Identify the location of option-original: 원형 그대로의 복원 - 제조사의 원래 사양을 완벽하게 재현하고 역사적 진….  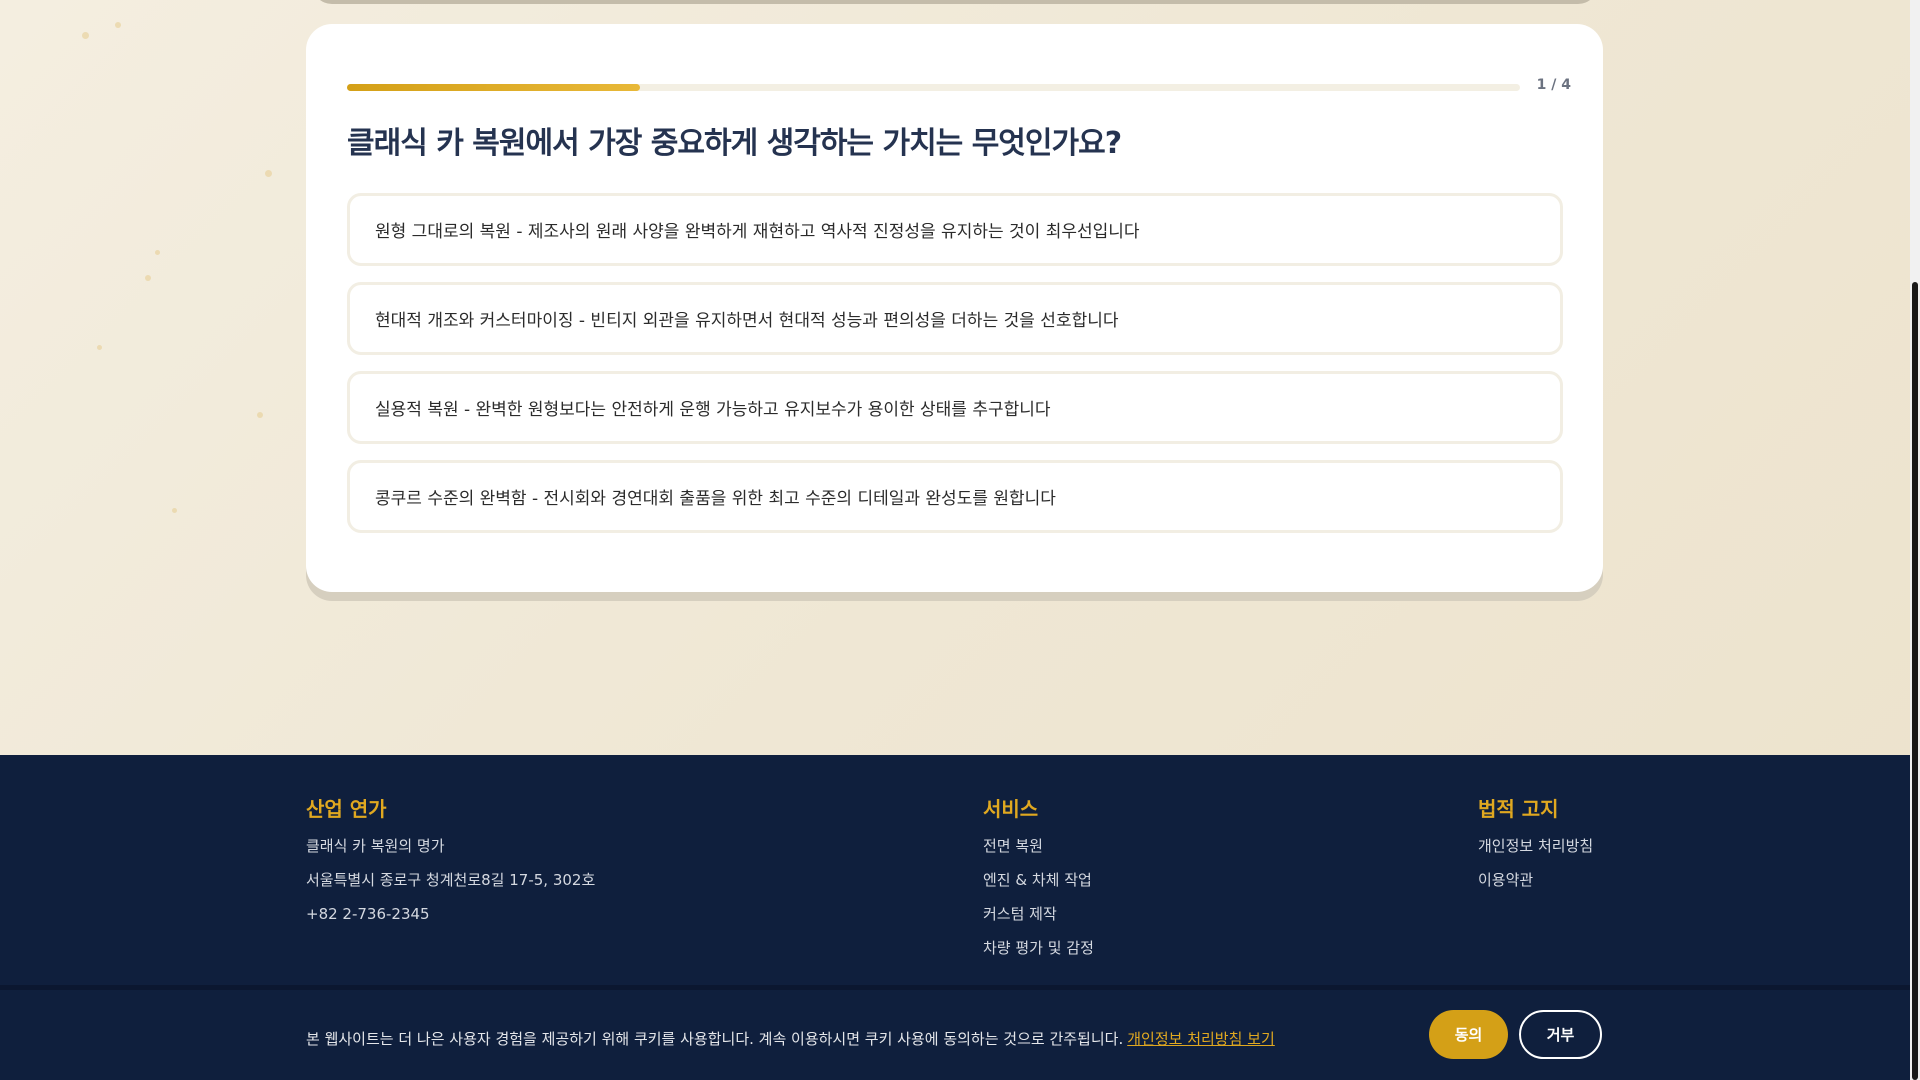
(955, 229).